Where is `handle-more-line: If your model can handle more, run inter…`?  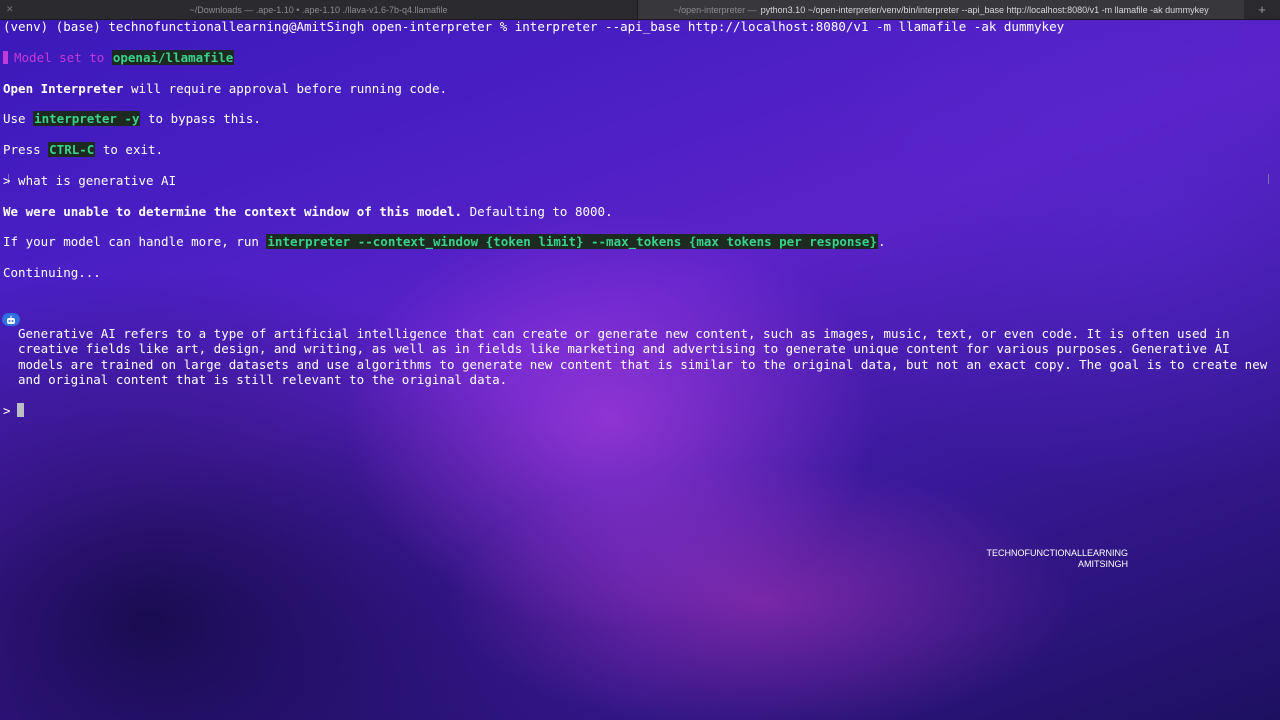
handle-more-line: If your model can handle more, run inter… is located at coordinates (444, 241).